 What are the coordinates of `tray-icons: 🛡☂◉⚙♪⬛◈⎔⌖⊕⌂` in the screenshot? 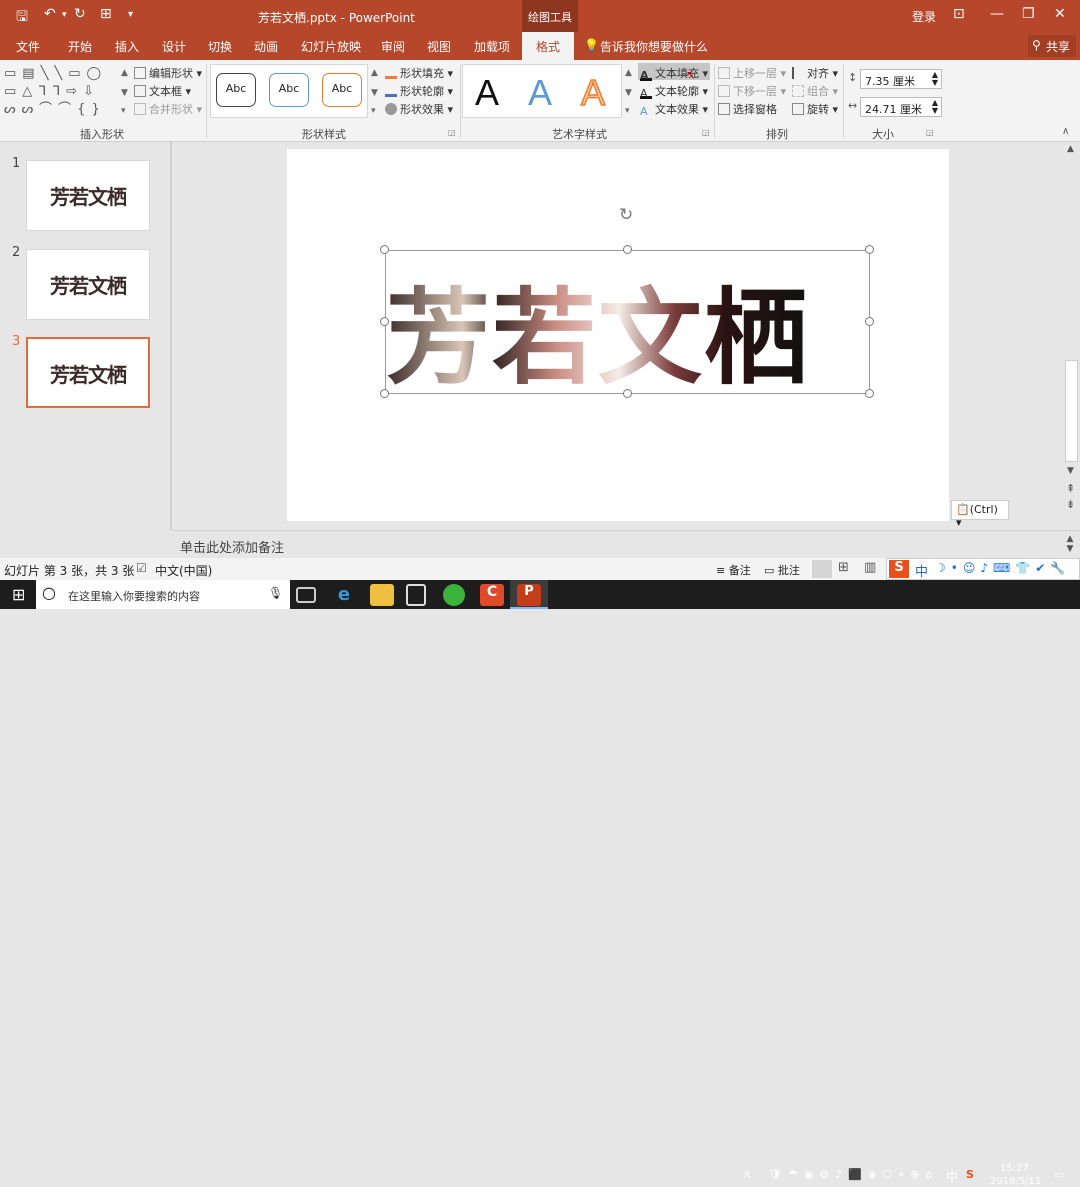 It's located at (853, 1175).